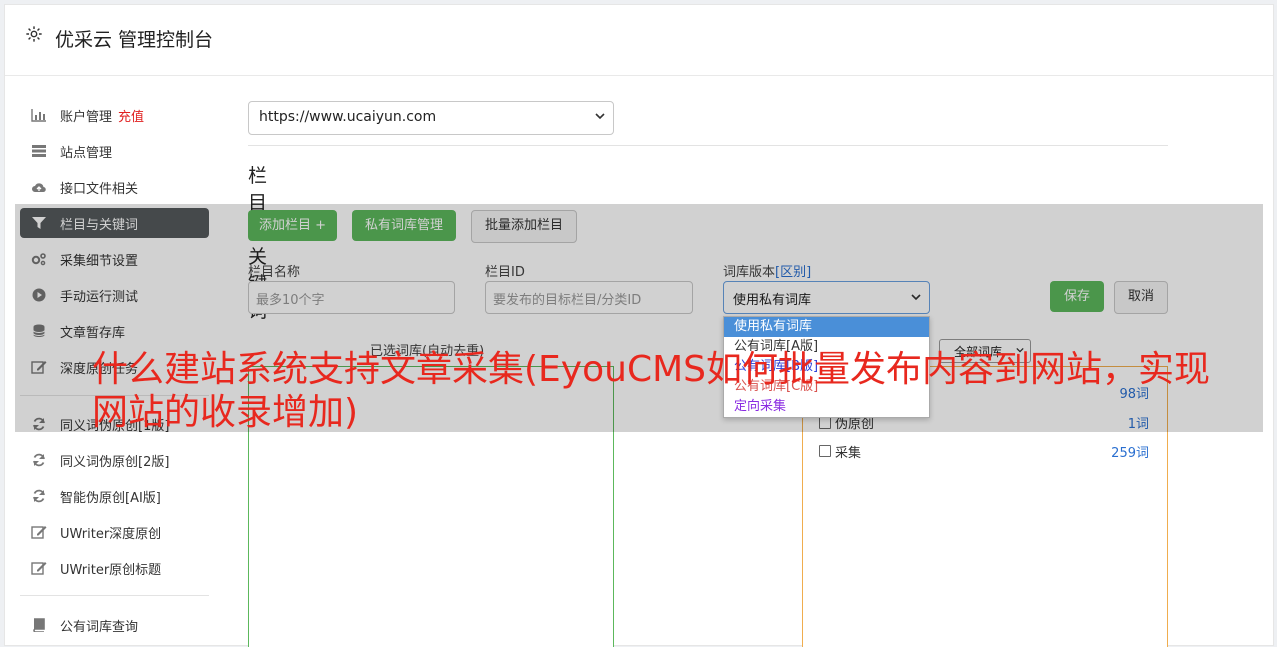  Describe the element at coordinates (114, 595) in the screenshot. I see `sidebar-divider` at that location.